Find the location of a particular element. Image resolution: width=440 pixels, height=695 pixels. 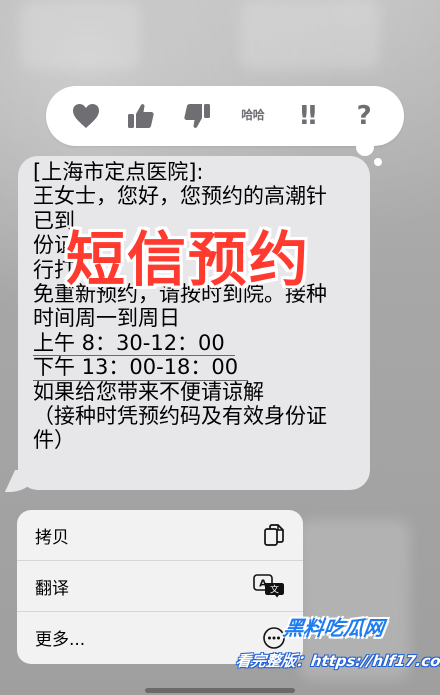

thumbs-down-icon is located at coordinates (197, 116).